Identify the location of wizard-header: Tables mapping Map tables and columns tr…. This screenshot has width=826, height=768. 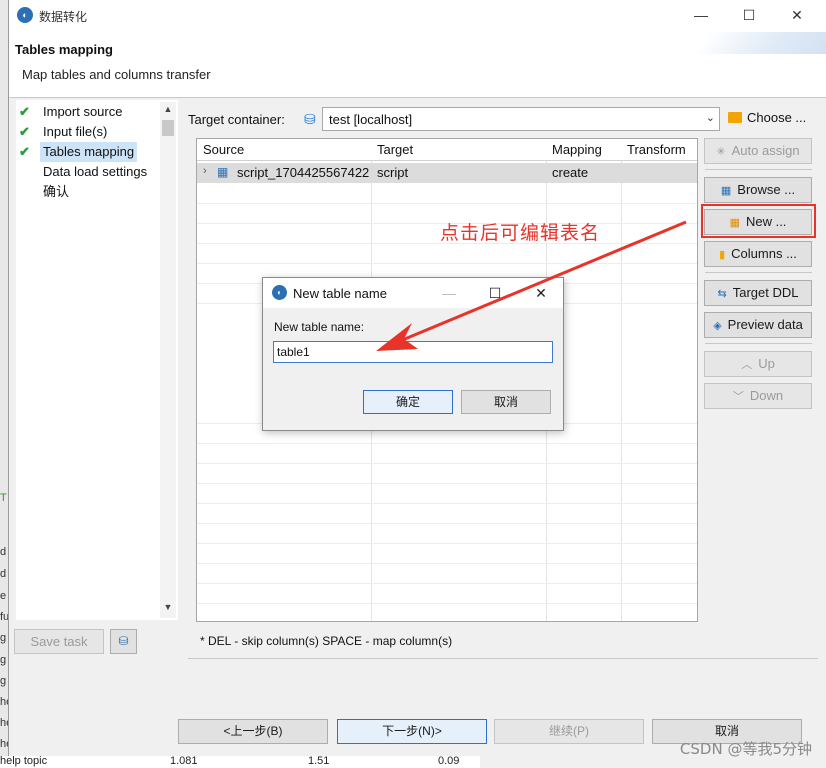
(417, 65).